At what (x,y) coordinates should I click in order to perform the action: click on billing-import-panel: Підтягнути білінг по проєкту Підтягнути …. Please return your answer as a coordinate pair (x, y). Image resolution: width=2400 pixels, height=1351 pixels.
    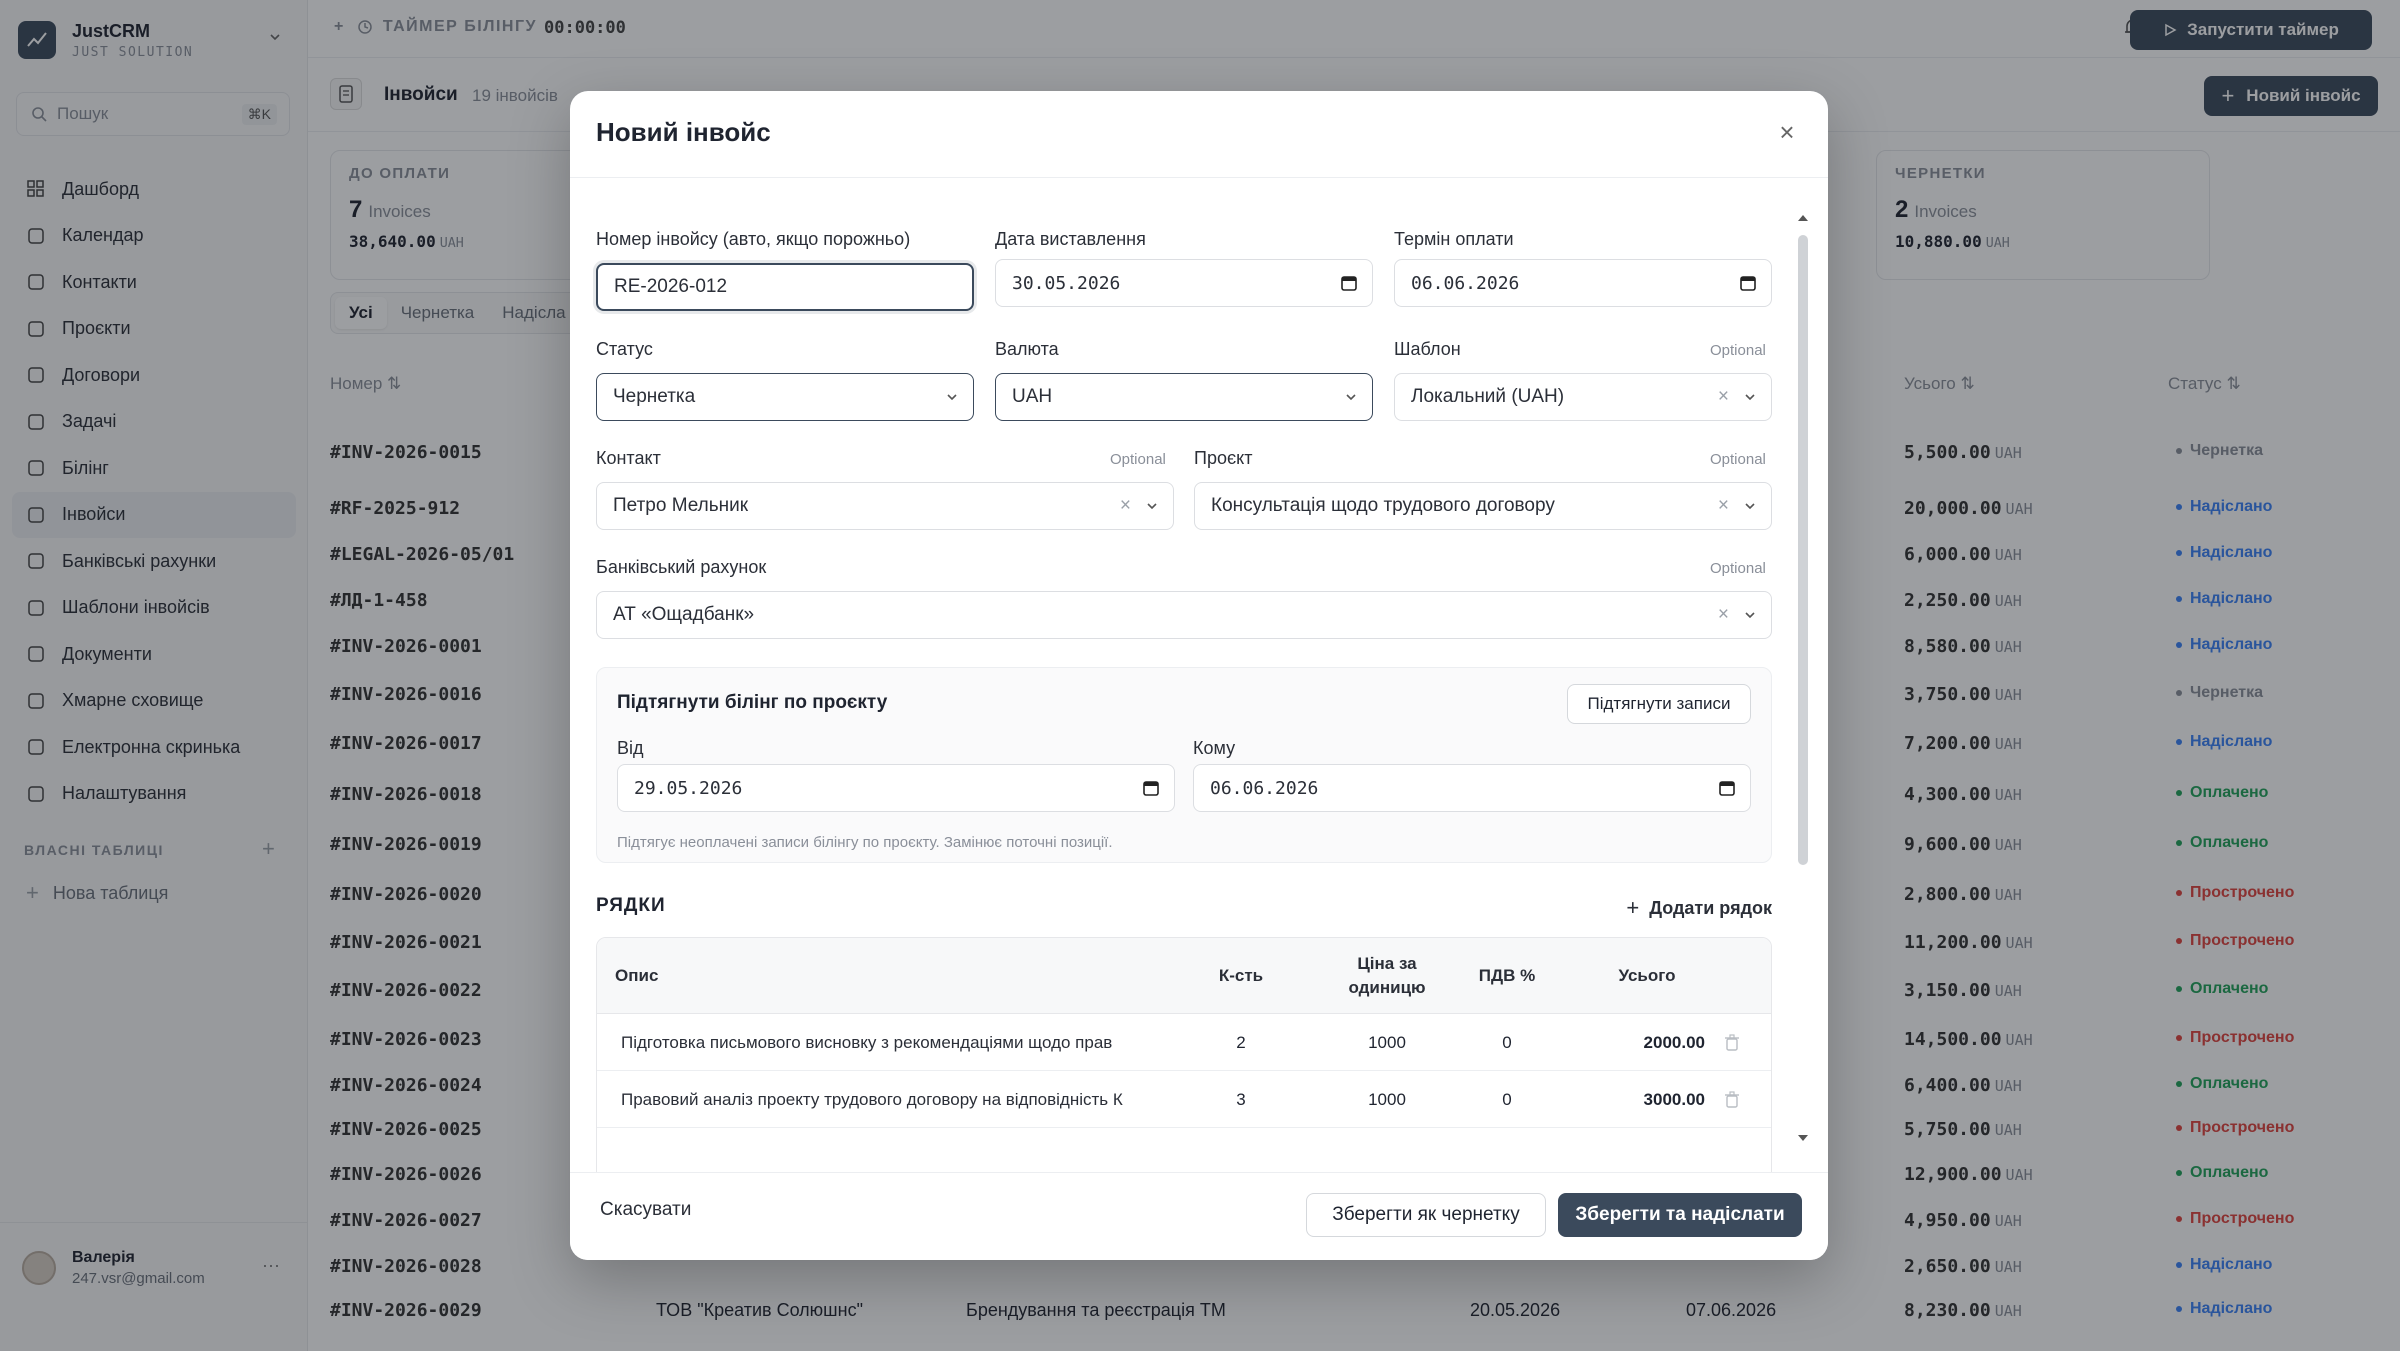
    Looking at the image, I should click on (1184, 765).